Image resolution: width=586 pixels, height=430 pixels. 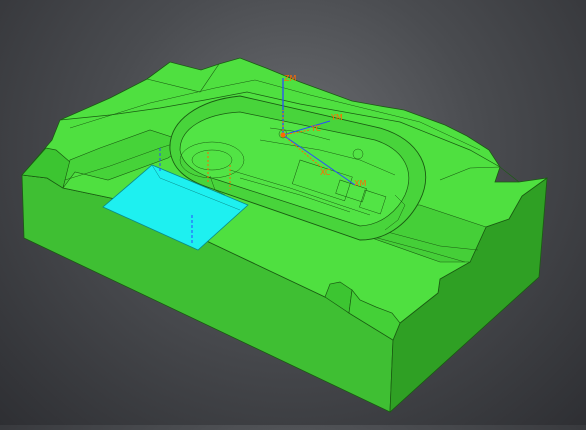 I want to click on xc-label: XC, so click(x=325, y=172).